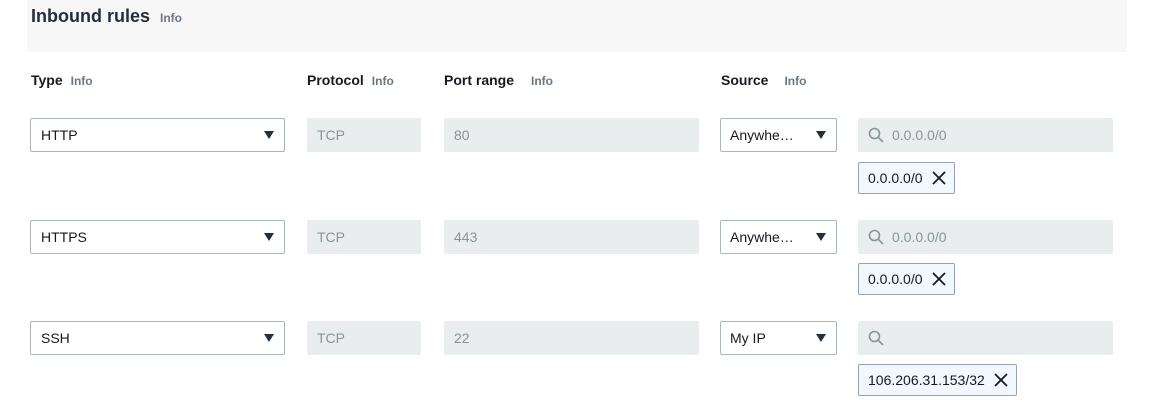 Image resolution: width=1153 pixels, height=405 pixels. I want to click on column-header-source: Source Info, so click(763, 80).